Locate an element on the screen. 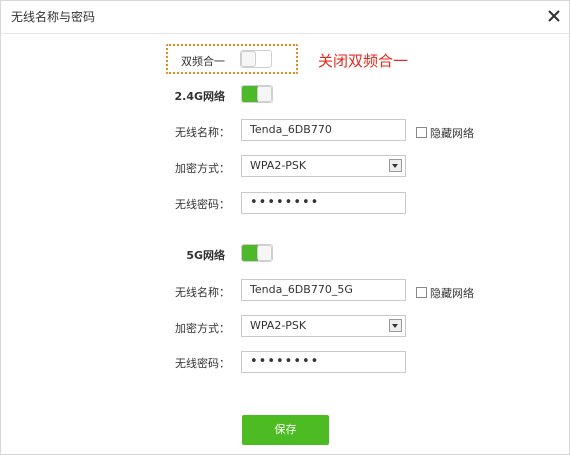  band-5-password-input: •••••••• is located at coordinates (323, 362).